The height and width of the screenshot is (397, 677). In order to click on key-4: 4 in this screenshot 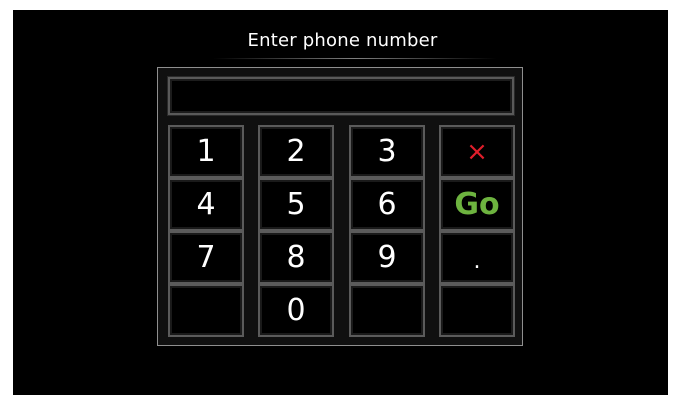, I will do `click(206, 204)`.